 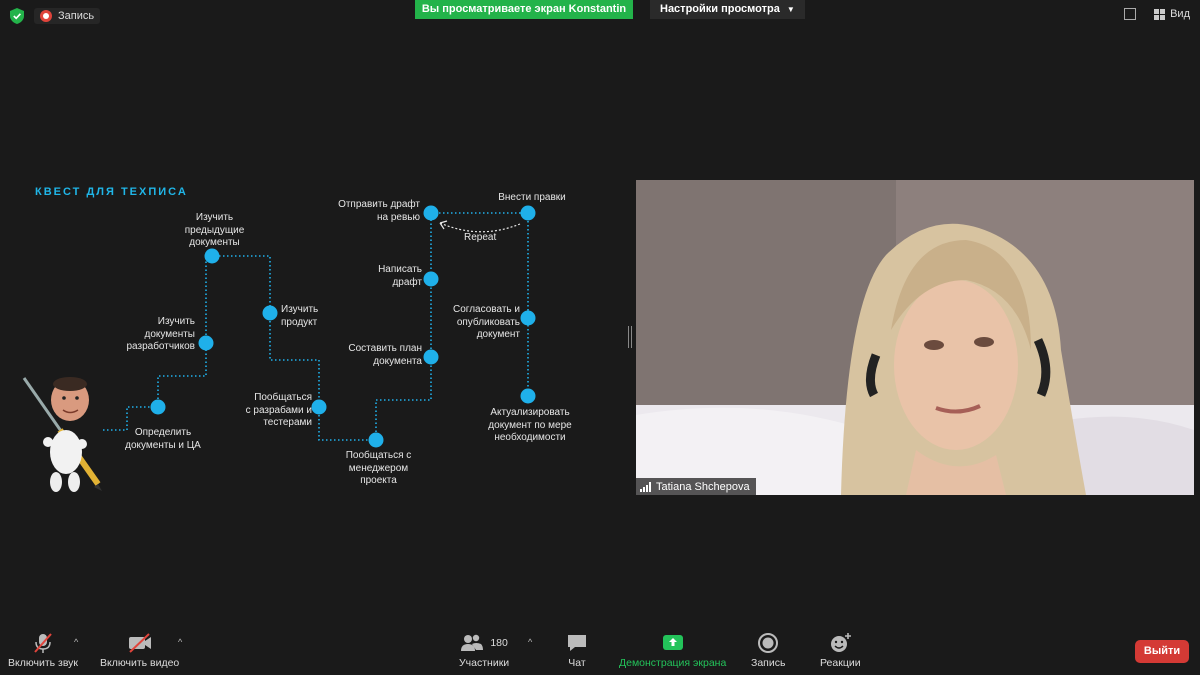 I want to click on label-make-plan: Составить план документа, so click(x=385, y=355).